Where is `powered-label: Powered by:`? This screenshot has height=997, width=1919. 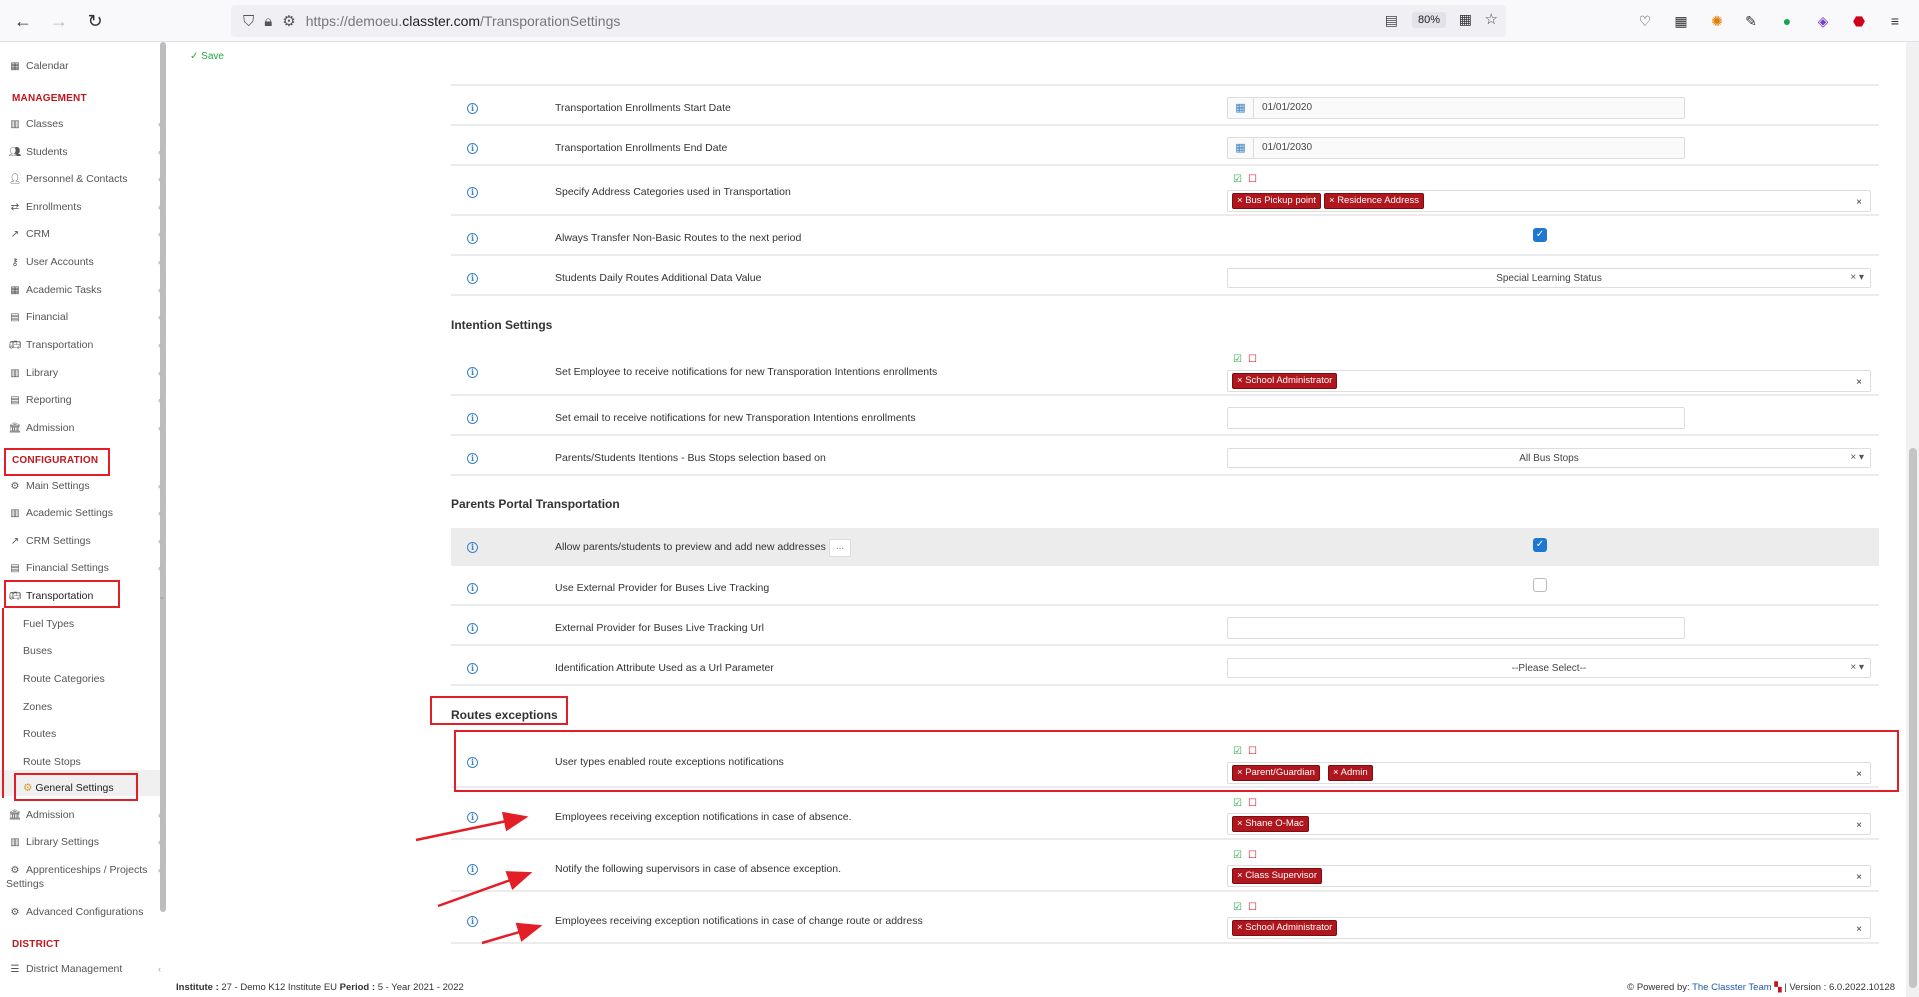 powered-label: Powered by: is located at coordinates (1663, 987).